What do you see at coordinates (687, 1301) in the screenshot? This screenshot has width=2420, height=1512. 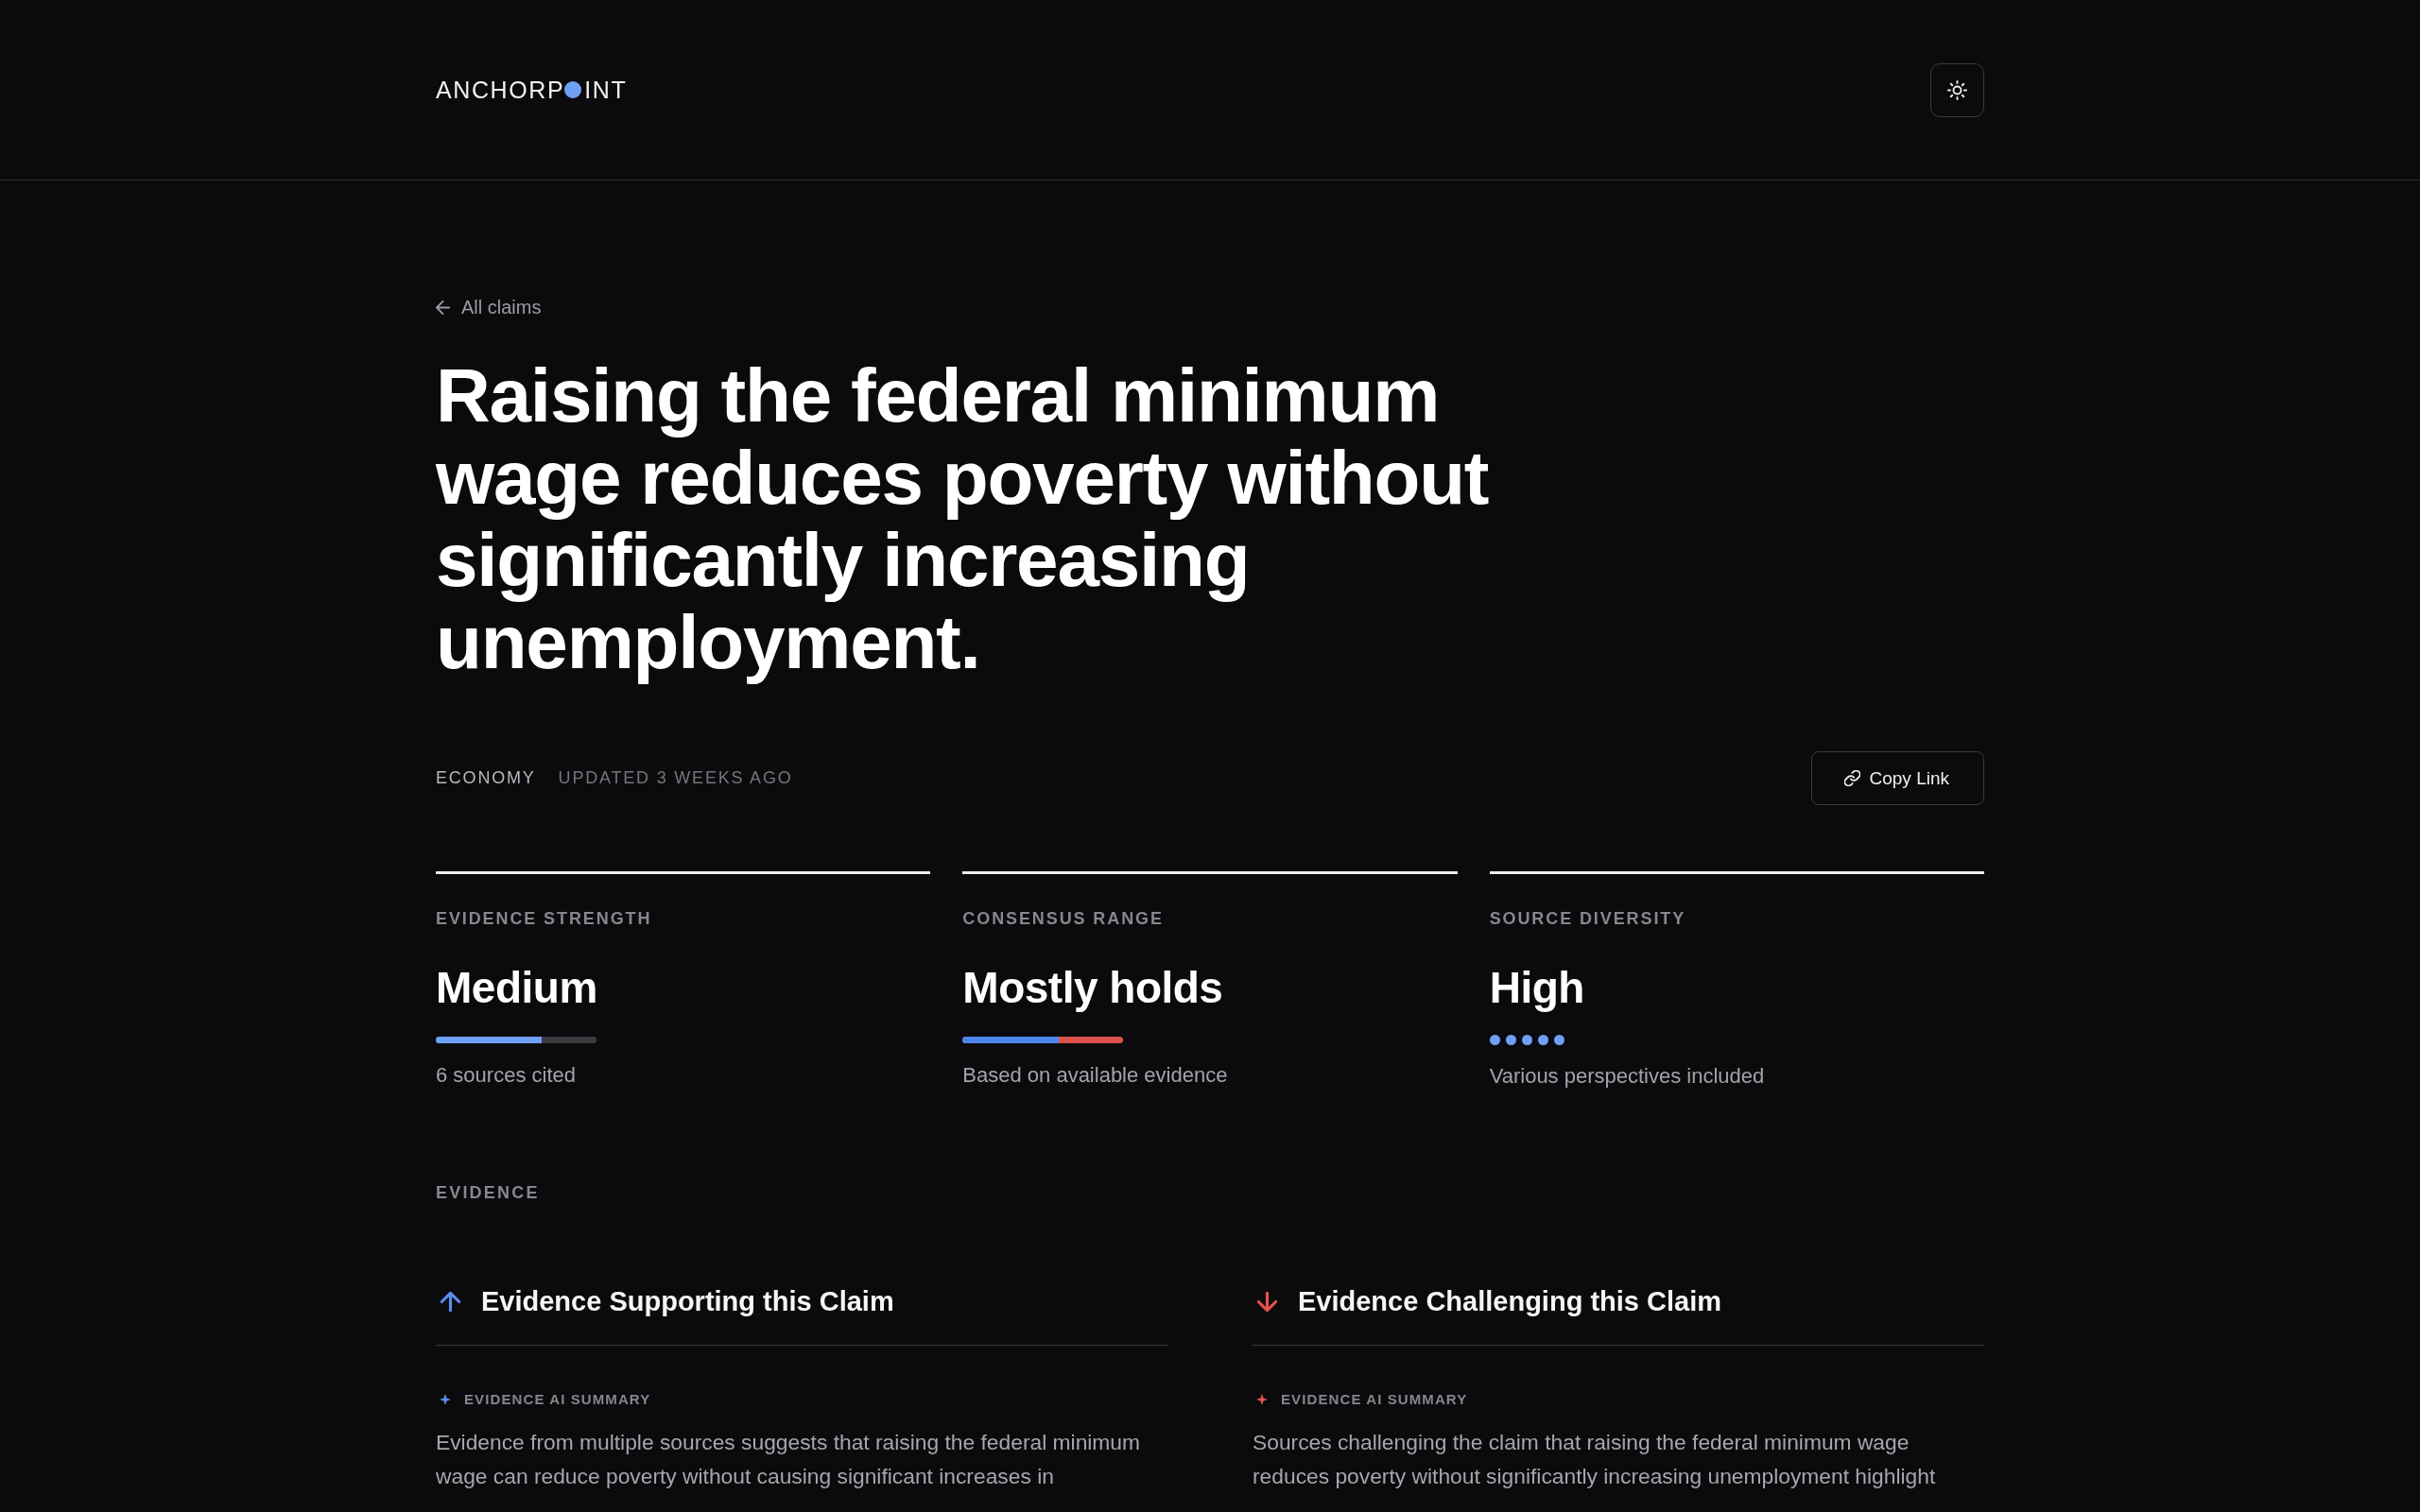 I see `column-heading: Evidence Supporting this Claim` at bounding box center [687, 1301].